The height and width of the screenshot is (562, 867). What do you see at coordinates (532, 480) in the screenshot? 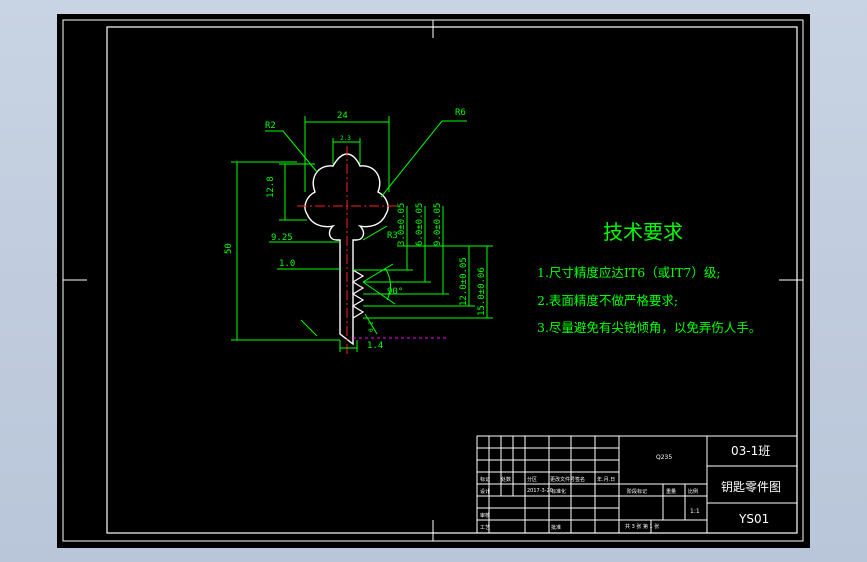
I see `row-label-zone: 分区` at bounding box center [532, 480].